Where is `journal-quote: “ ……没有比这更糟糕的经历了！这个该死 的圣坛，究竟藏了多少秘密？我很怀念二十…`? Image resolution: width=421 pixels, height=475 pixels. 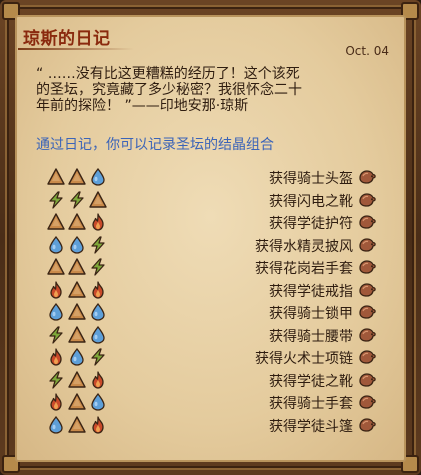
journal-quote: “ ……没有比这更糟糕的经历了！这个该死 的圣坛，究竟藏了多少秘密？我很怀念二十… is located at coordinates (216, 90).